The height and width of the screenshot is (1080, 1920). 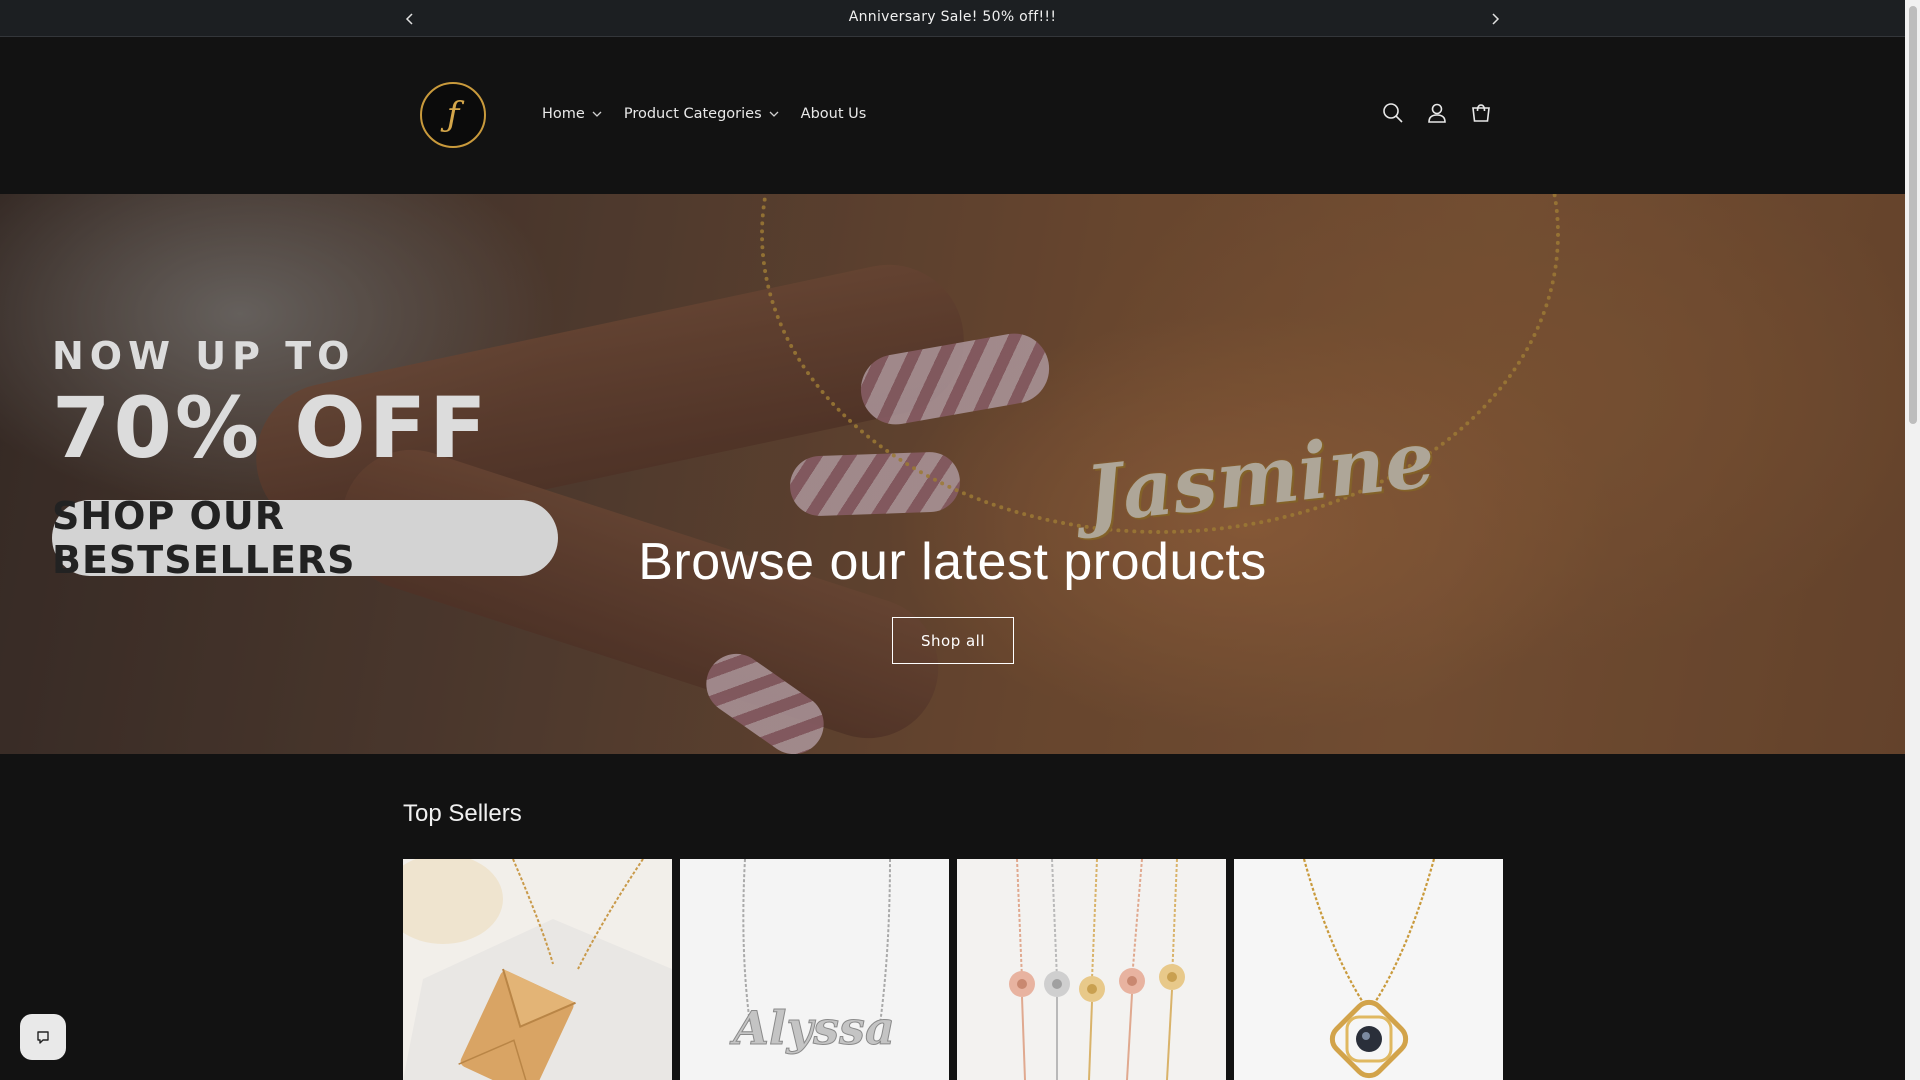 I want to click on name-necklace-image: Alyssa, so click(x=814, y=969).